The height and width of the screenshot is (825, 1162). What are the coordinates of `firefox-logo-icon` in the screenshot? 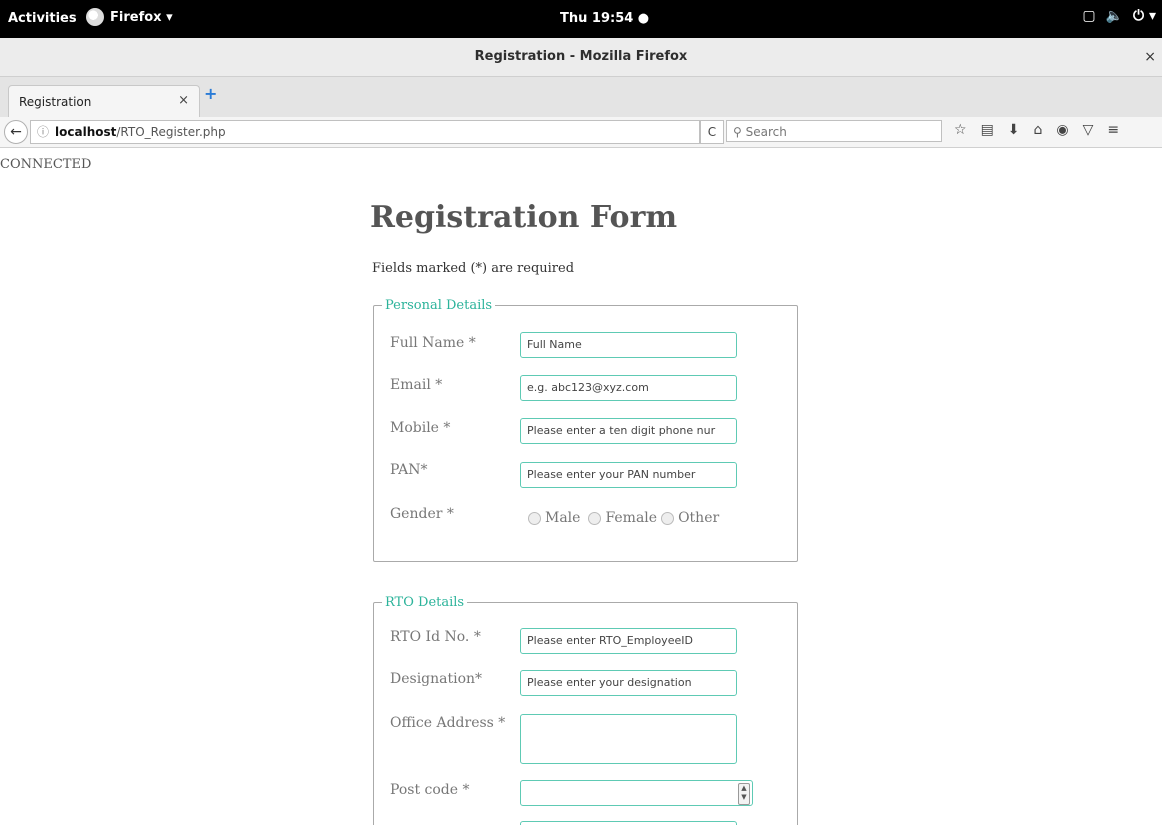 It's located at (95, 17).